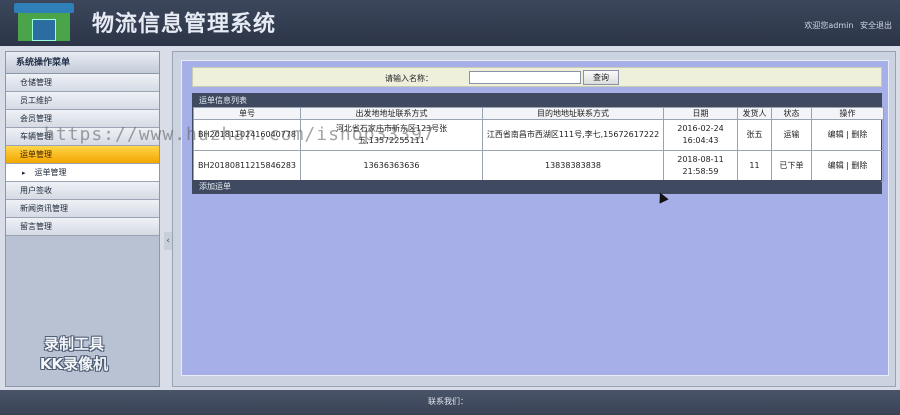 This screenshot has height=415, width=900. Describe the element at coordinates (700, 159) in the screenshot. I see `date-value: 2018-08-11` at that location.